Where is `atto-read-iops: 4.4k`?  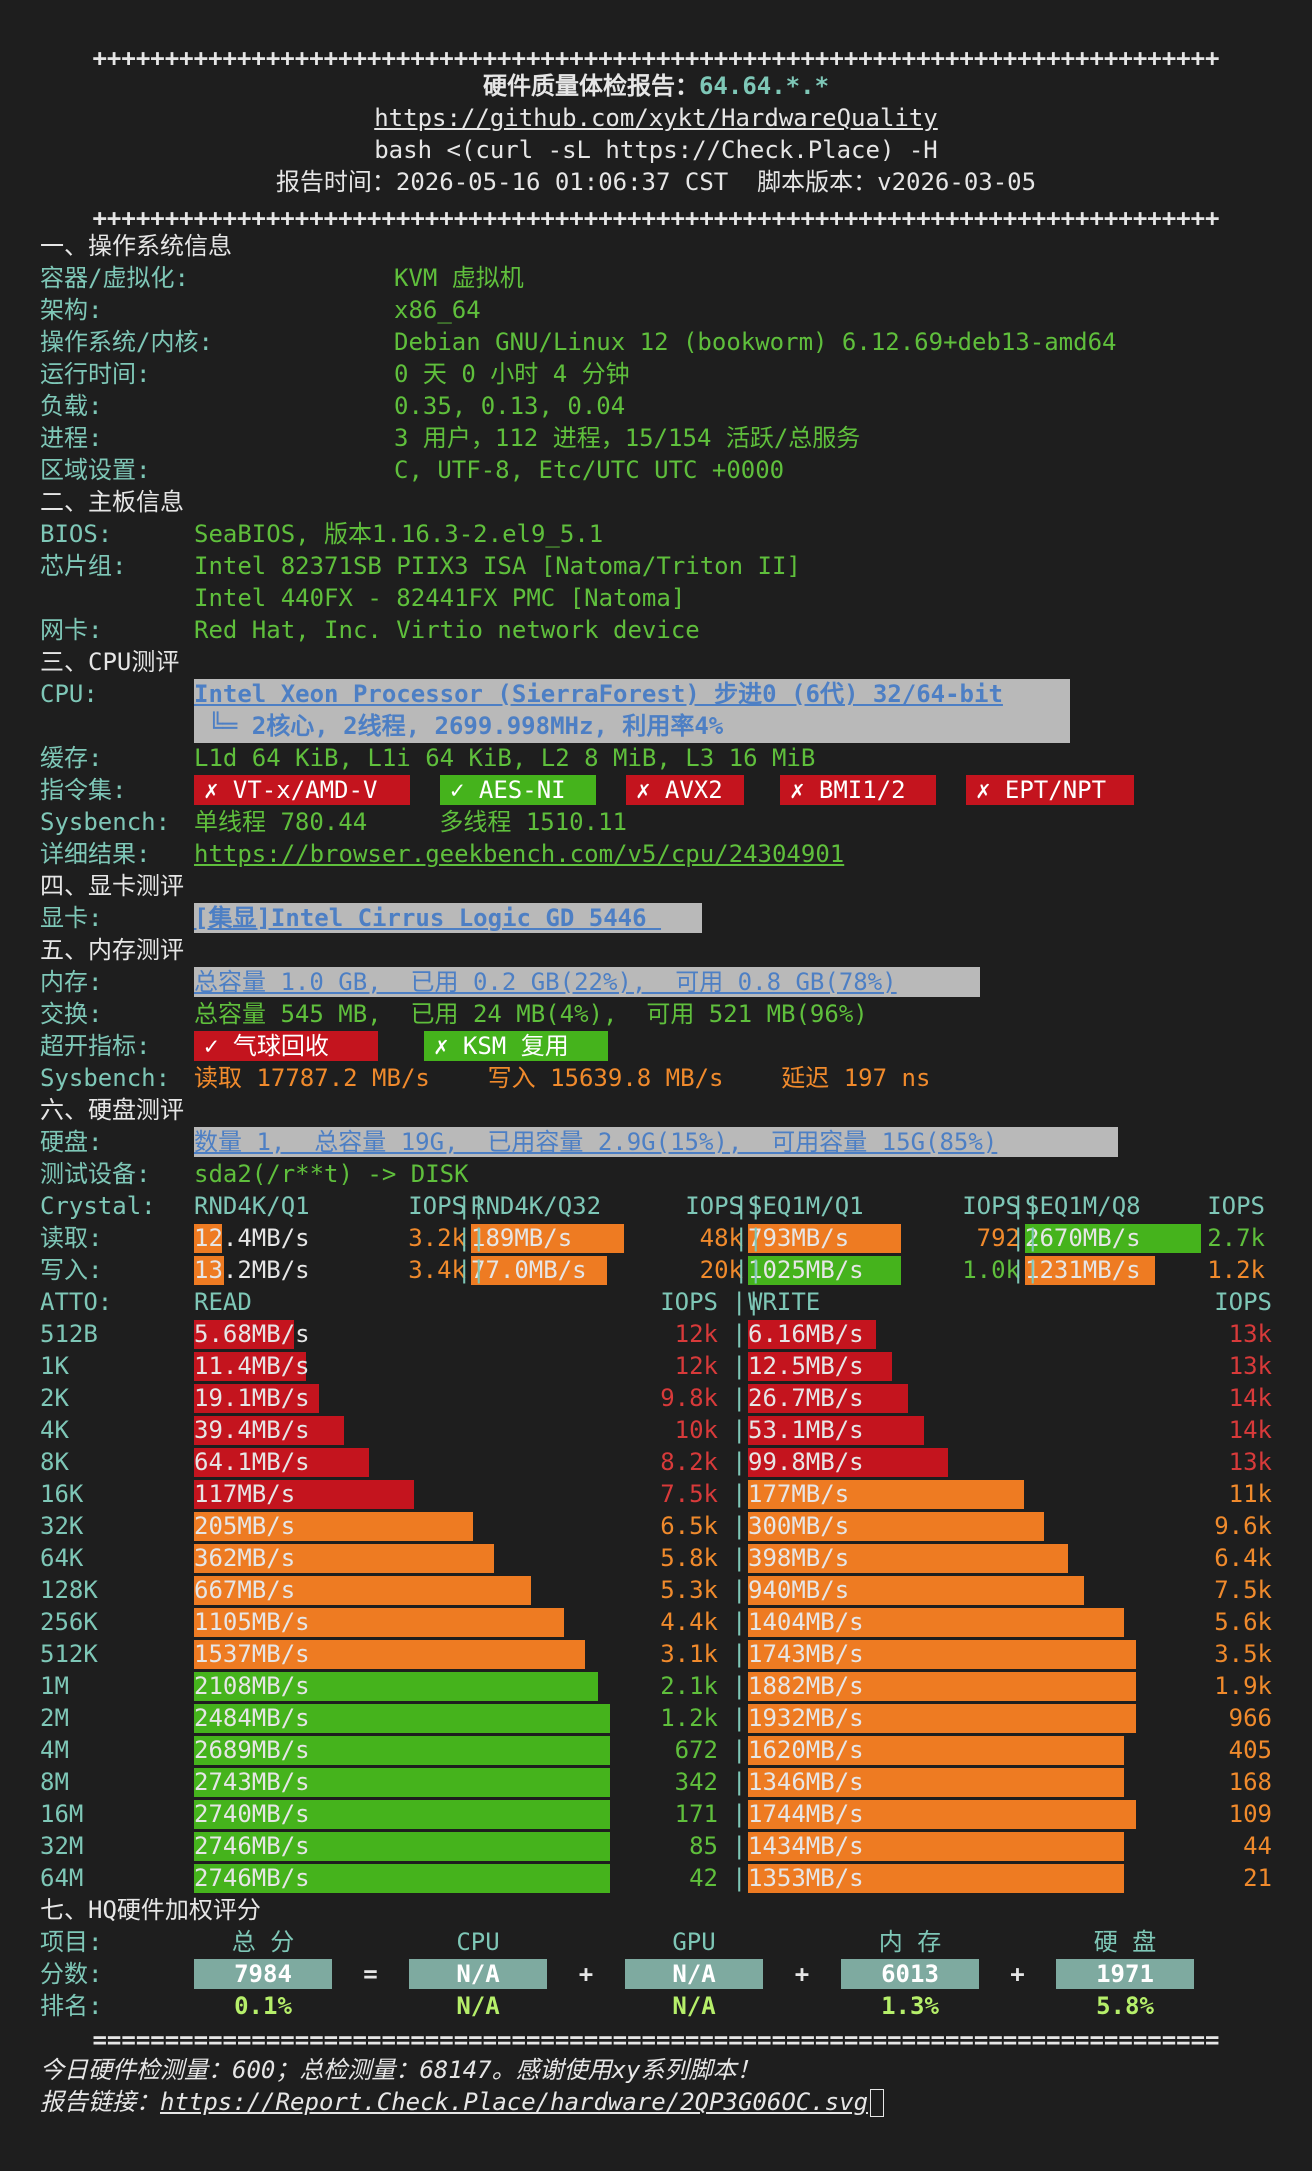
atto-read-iops: 4.4k is located at coordinates (689, 1622).